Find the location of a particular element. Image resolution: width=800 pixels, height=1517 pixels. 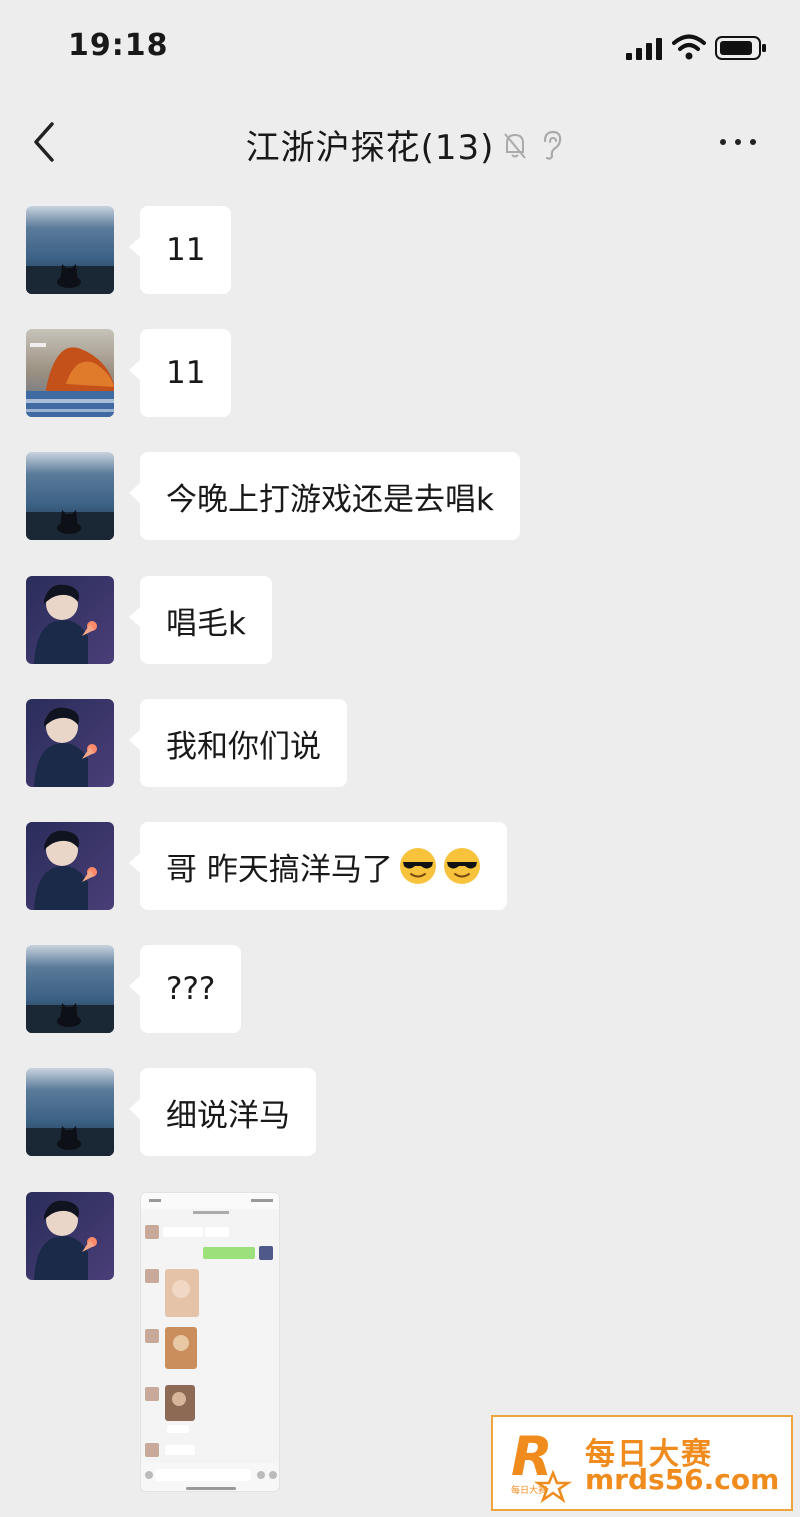

wifi-icon is located at coordinates (689, 47).